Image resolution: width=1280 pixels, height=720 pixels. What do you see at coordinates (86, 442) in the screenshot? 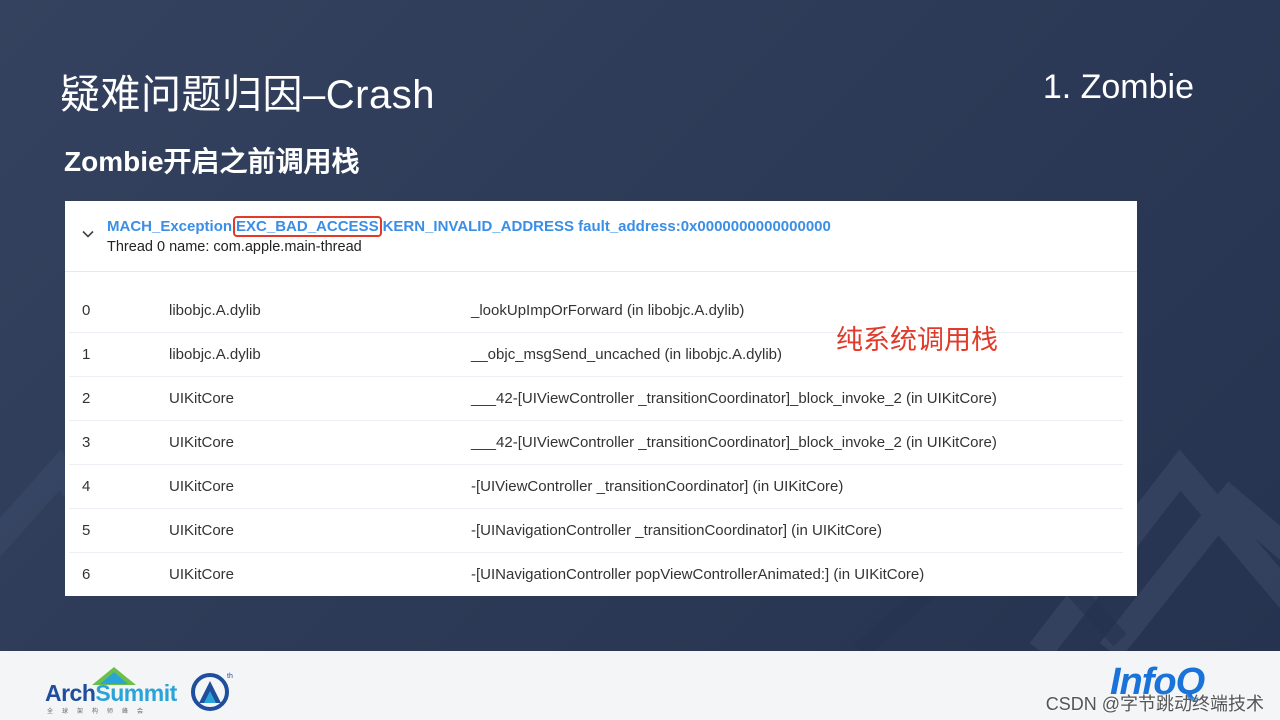
I see `frame-index: 3` at bounding box center [86, 442].